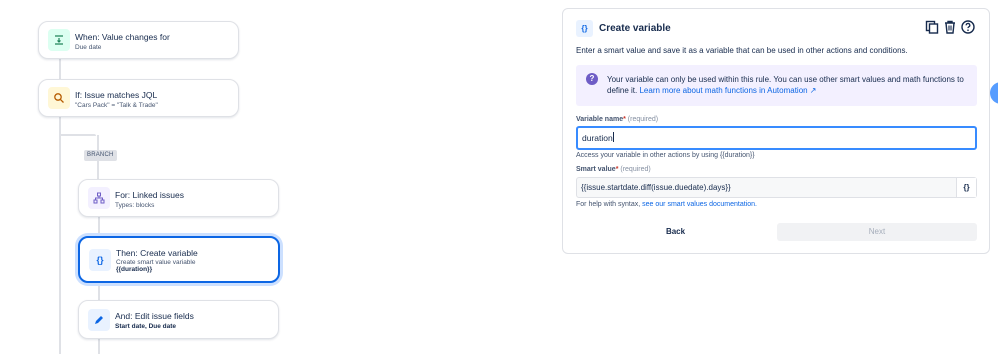 The image size is (998, 354). What do you see at coordinates (122, 37) in the screenshot?
I see `trigger-title: When: Value changes for` at bounding box center [122, 37].